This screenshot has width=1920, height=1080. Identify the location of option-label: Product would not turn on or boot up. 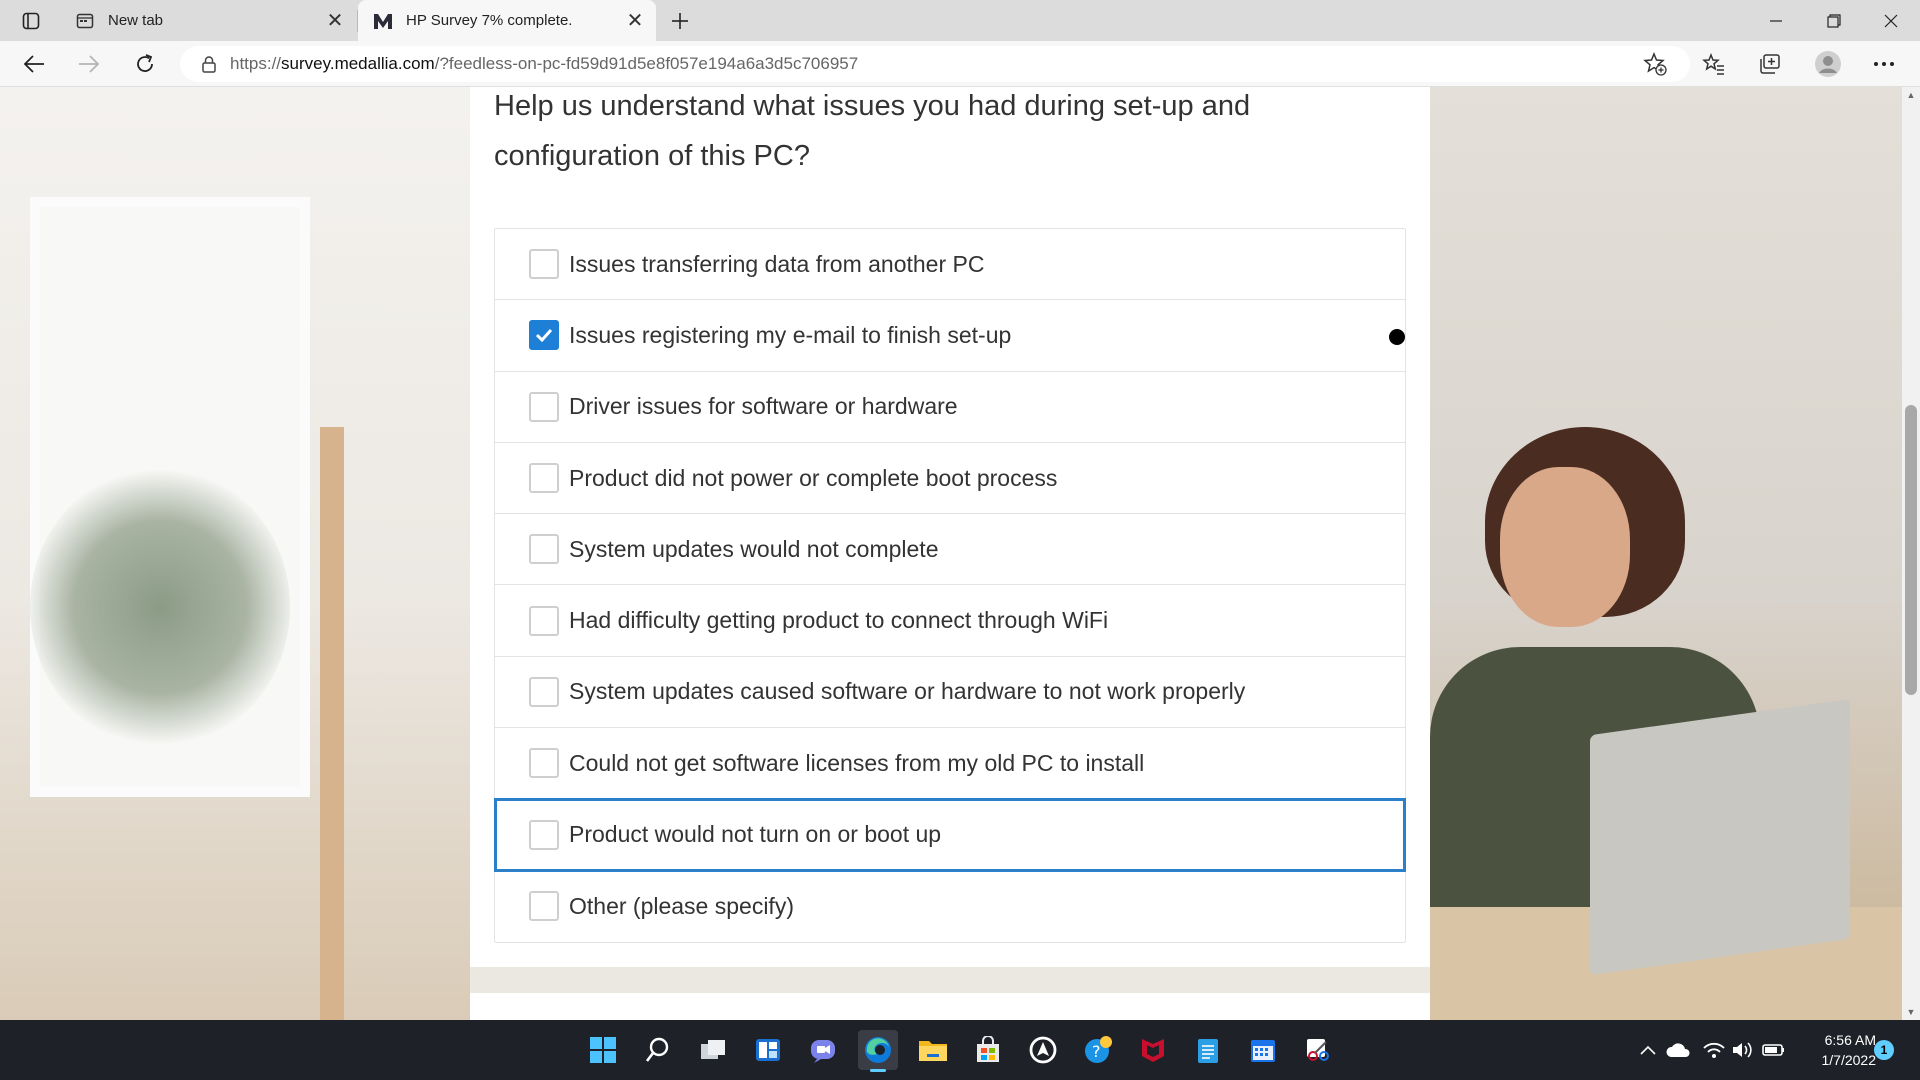
(755, 834).